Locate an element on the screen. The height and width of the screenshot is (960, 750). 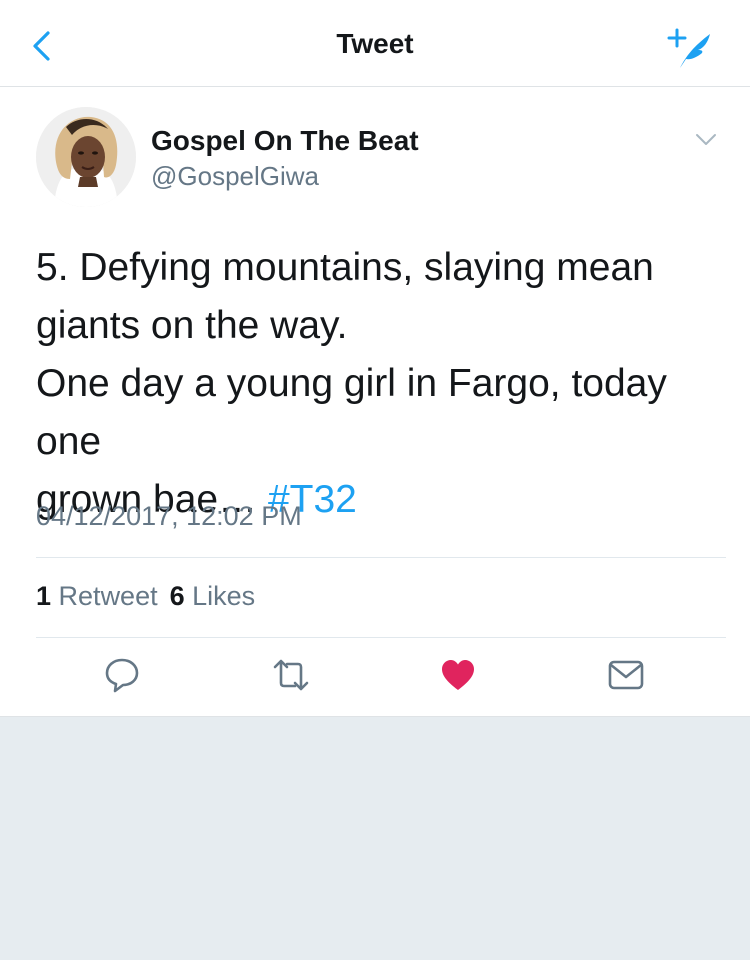
page-title: Tweet is located at coordinates (375, 43).